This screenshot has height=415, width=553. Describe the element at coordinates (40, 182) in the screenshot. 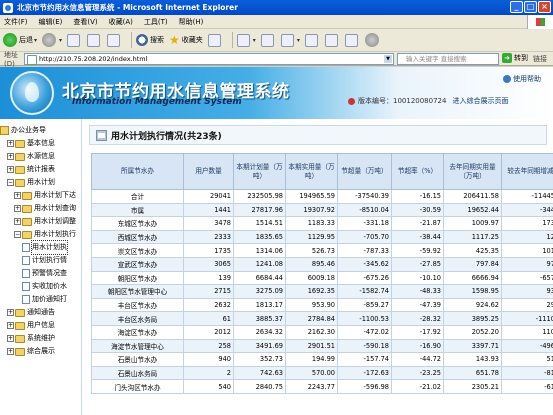

I see `nav-item: − 用水计划` at that location.